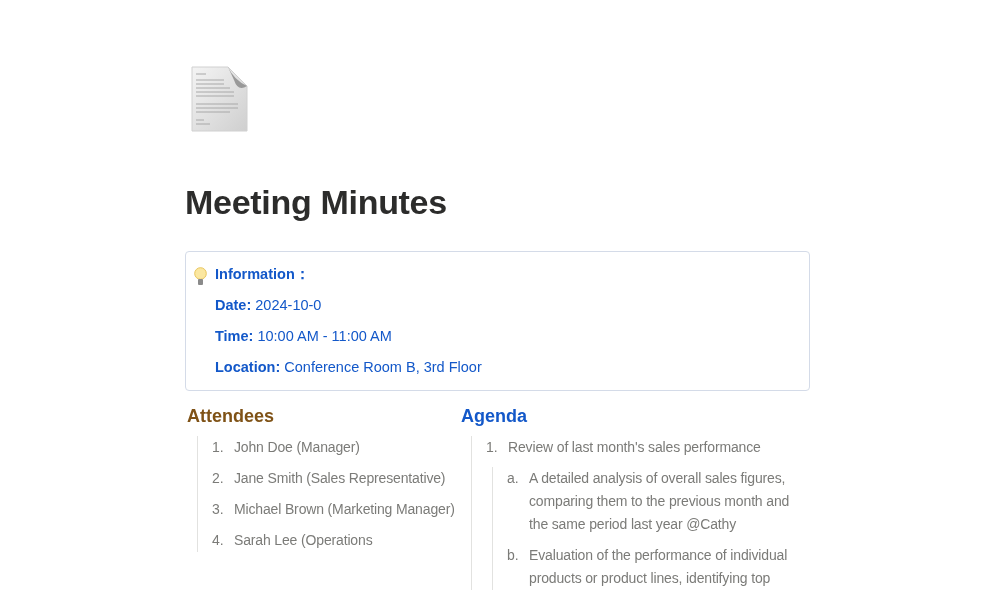  What do you see at coordinates (263, 274) in the screenshot?
I see `callout-heading: Information：` at bounding box center [263, 274].